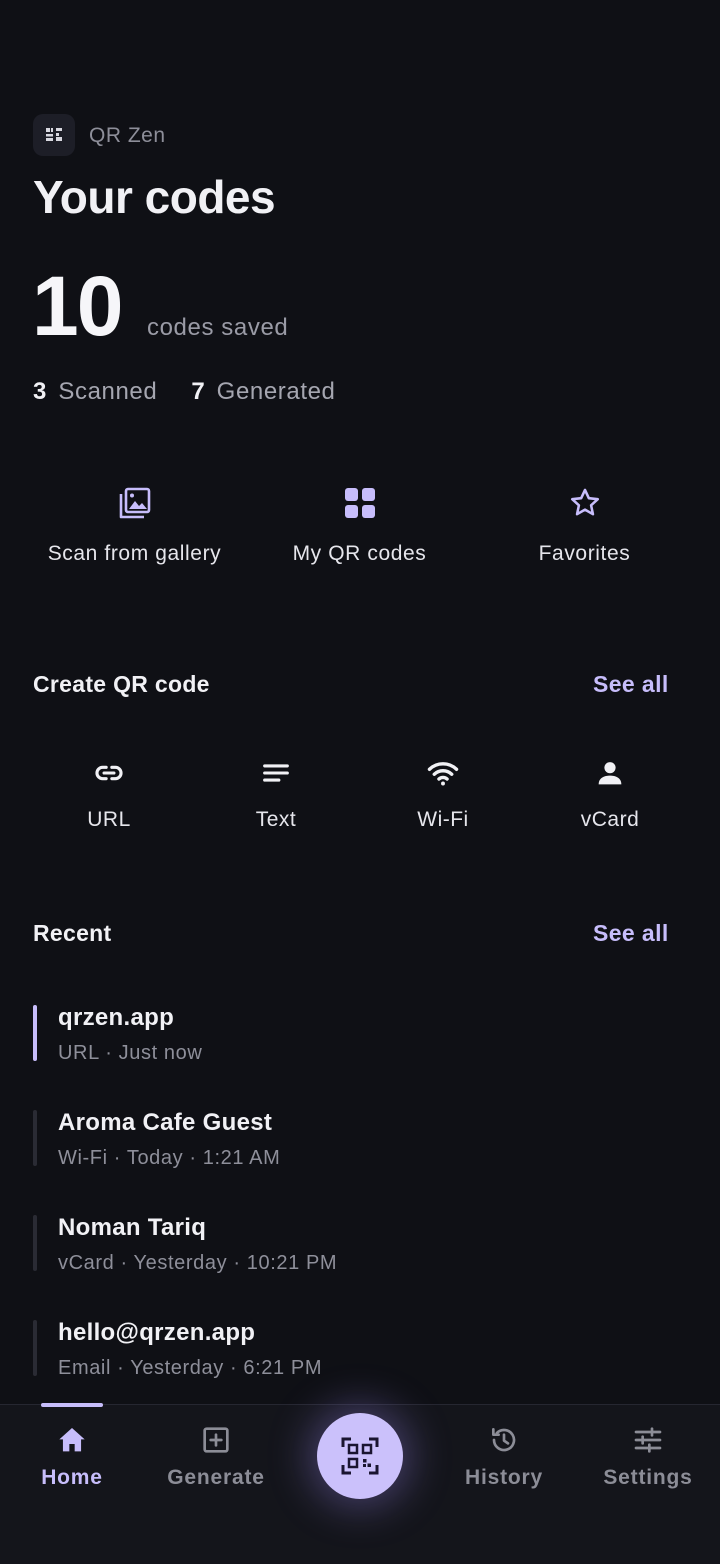 This screenshot has width=720, height=1564. I want to click on grid-icon, so click(359, 503).